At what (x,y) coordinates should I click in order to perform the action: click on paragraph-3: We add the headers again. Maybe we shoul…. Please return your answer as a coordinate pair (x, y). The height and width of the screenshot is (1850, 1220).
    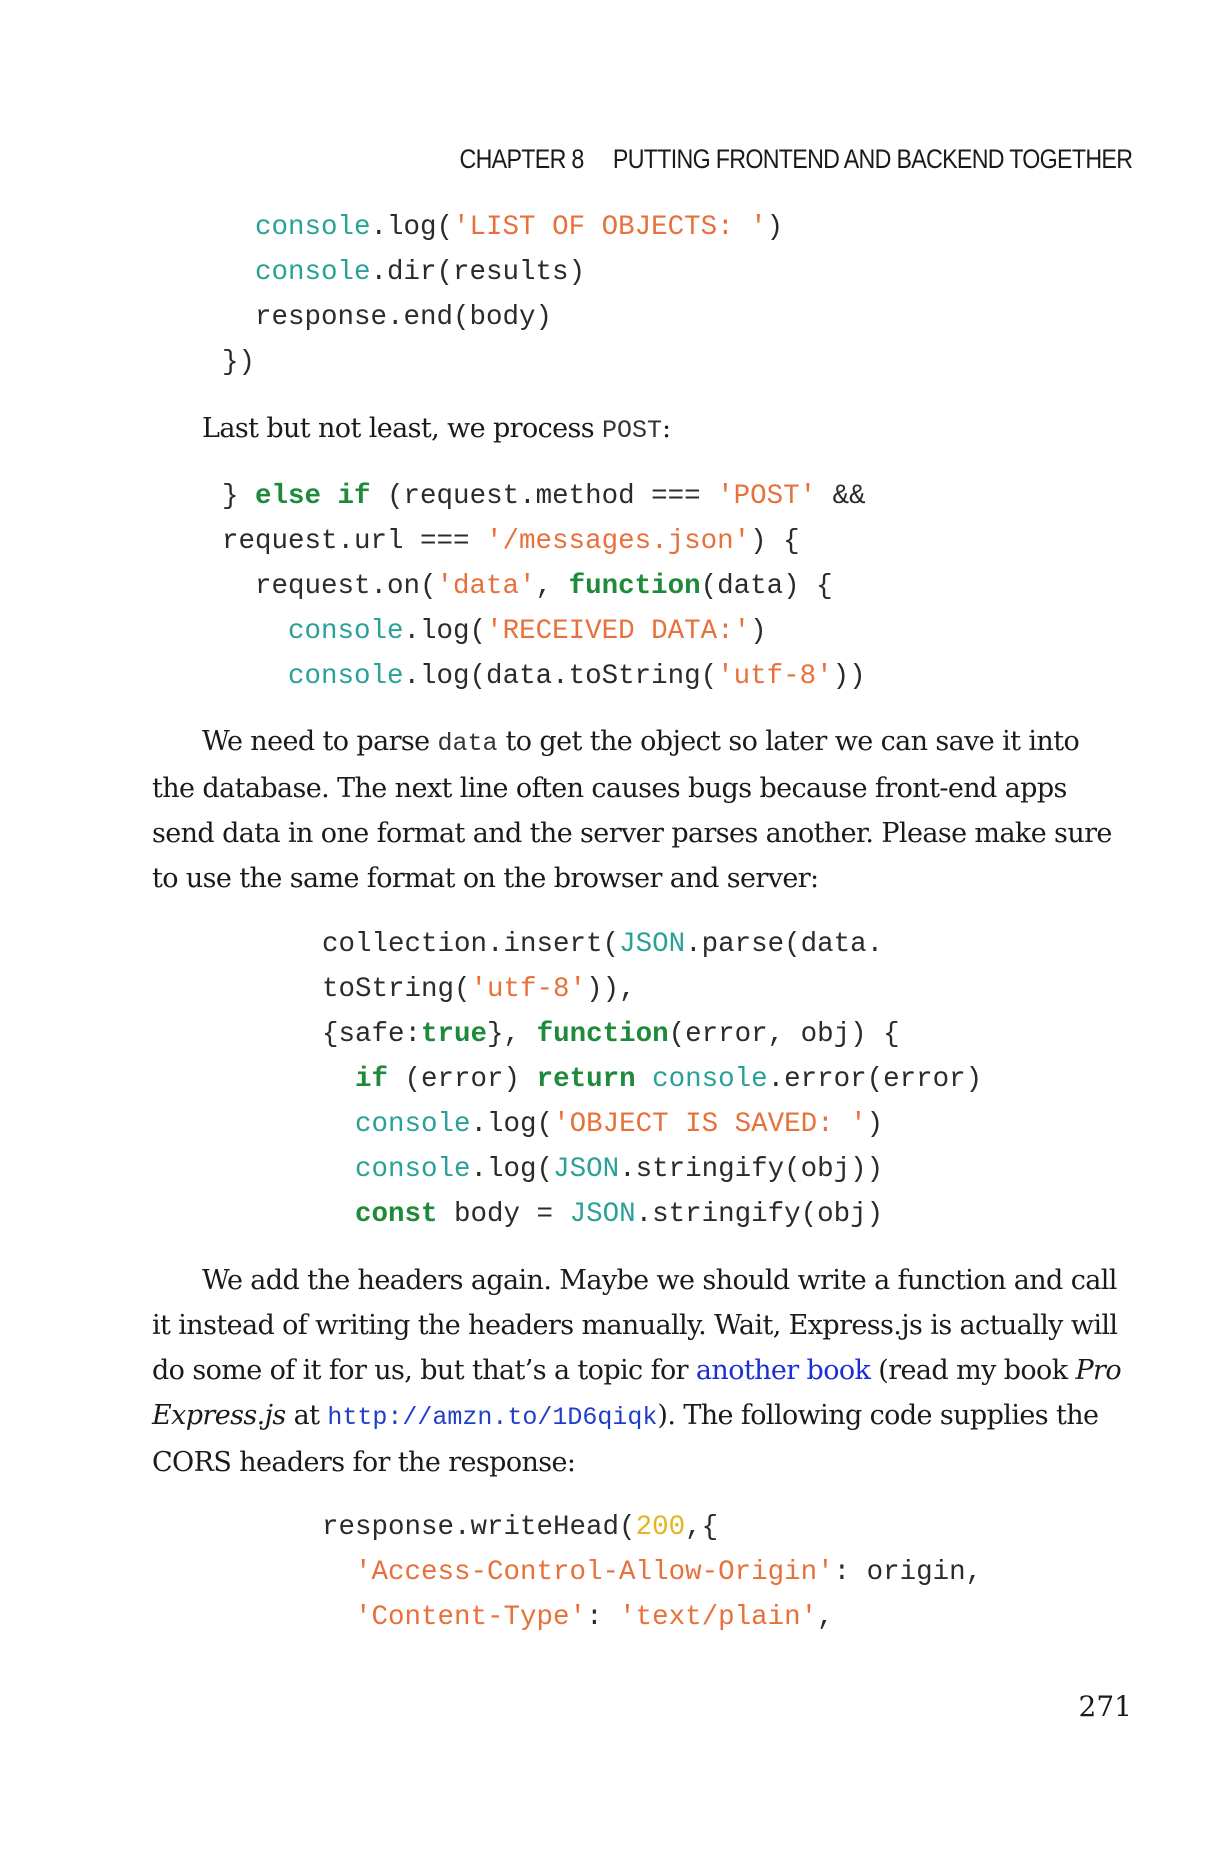
    Looking at the image, I should click on (637, 1371).